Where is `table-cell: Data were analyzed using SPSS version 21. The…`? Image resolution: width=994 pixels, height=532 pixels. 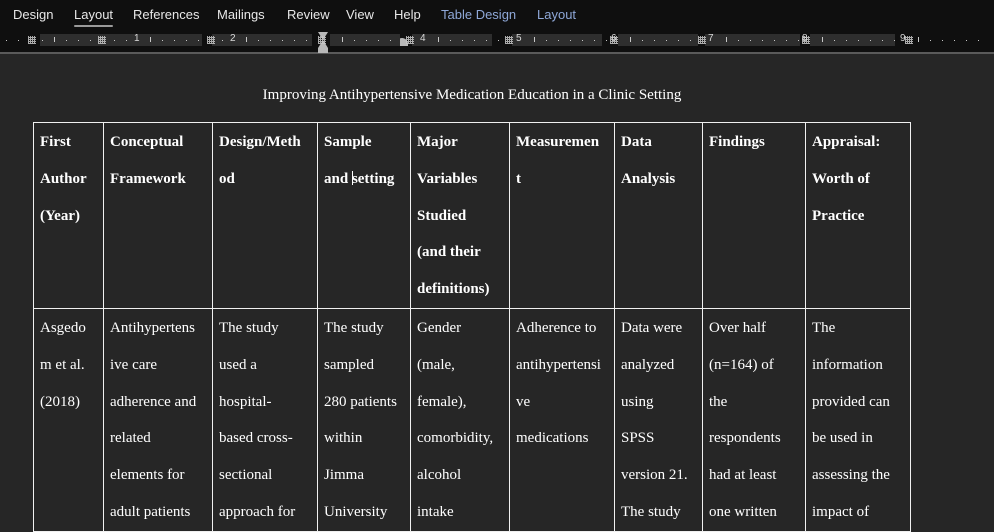
table-cell: Data were analyzed using SPSS version 21. The… is located at coordinates (658, 419).